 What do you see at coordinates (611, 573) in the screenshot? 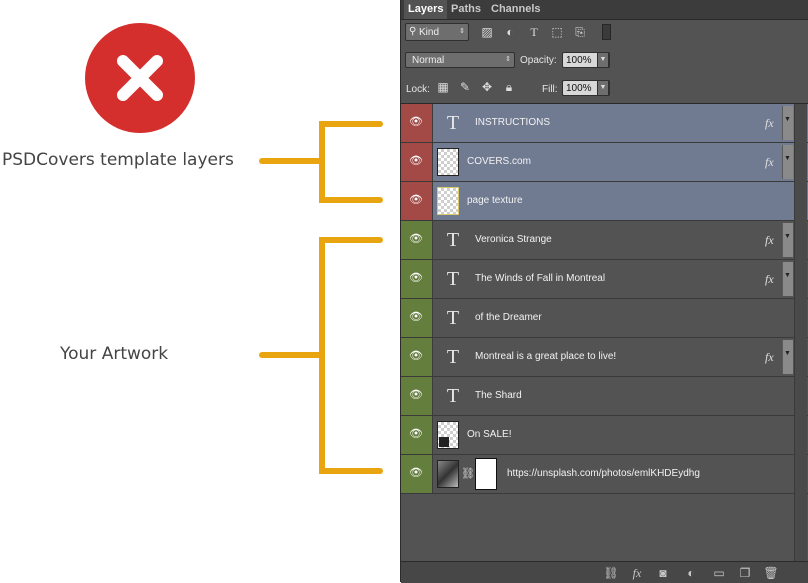
I see `link-layers-icon: ⛓` at bounding box center [611, 573].